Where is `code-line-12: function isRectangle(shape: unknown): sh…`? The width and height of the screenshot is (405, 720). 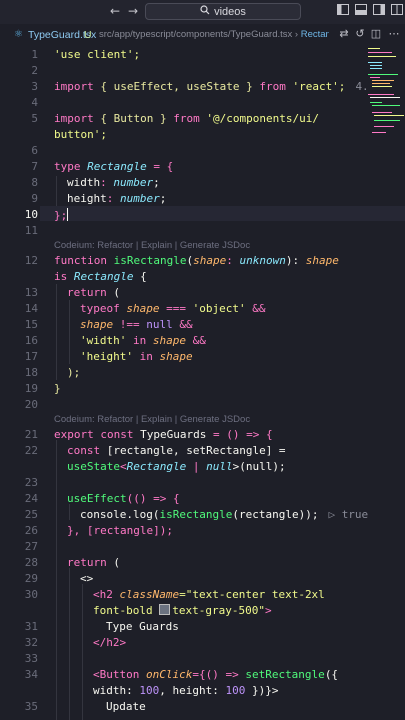
code-line-12: function isRectangle(shape: unknown): sh… is located at coordinates (196, 260).